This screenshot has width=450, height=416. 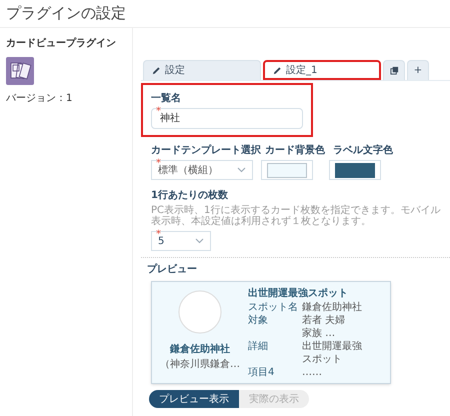 I want to click on help-text: PC表示時、1行に表示するカード枚数を指定できます。モバイル表示時、本設定値は利用されず１枚となります。, so click(x=296, y=216).